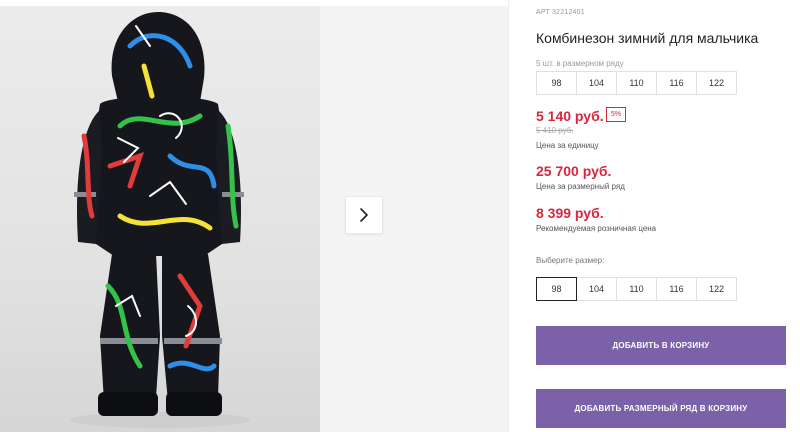  I want to click on retail-price: 8 399 руб., so click(570, 213).